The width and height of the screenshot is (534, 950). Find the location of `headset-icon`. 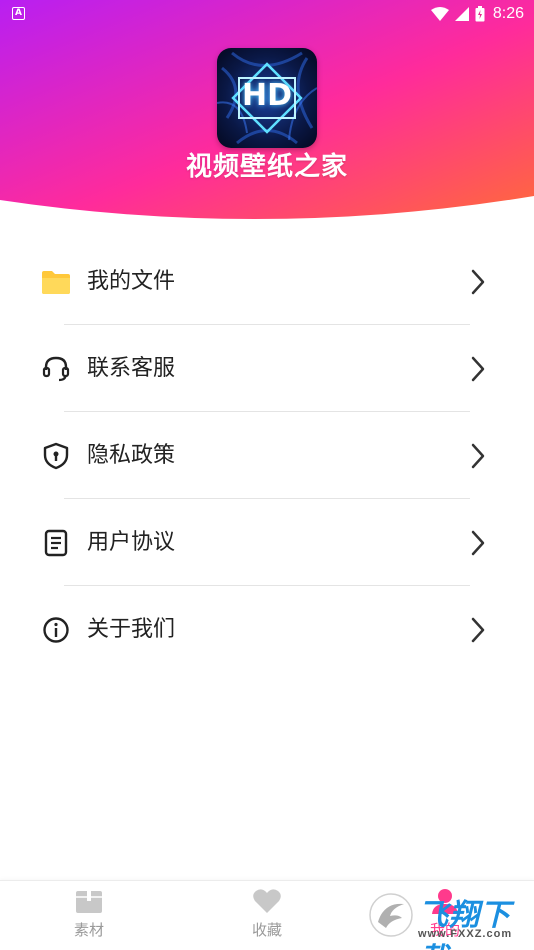

headset-icon is located at coordinates (56, 369).